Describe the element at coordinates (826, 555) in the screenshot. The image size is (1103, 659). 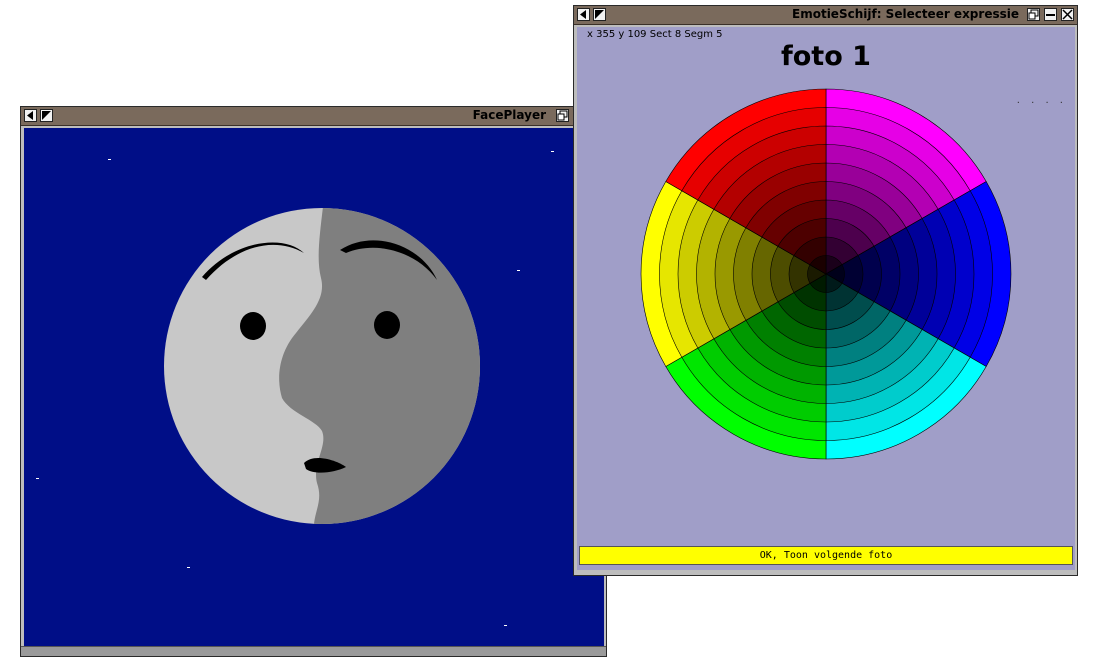
I see `ok-next-photo-button: OK, Toon volgende foto` at that location.